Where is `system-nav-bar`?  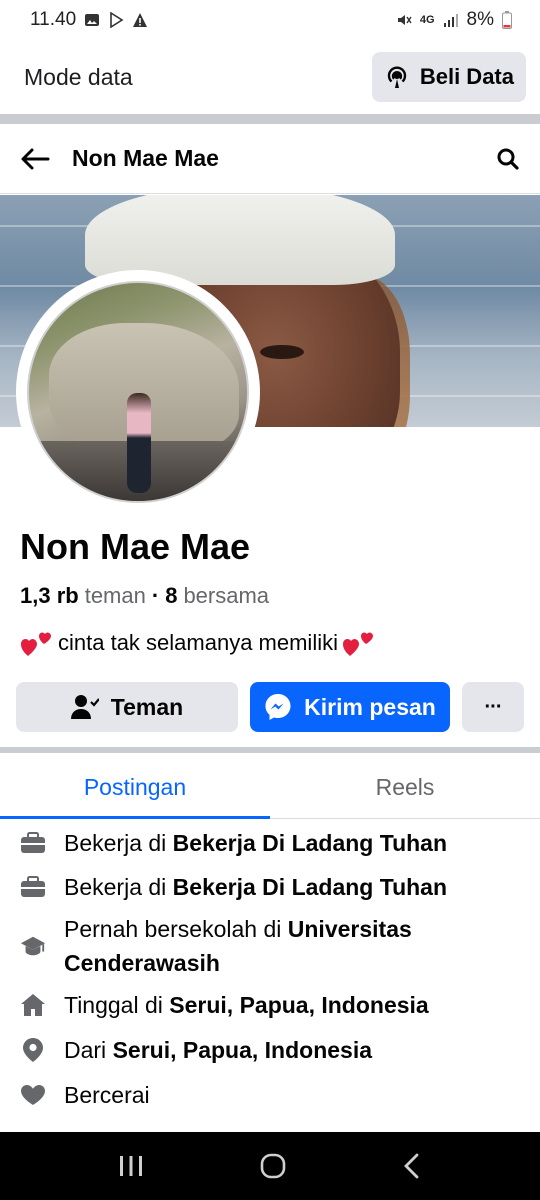
system-nav-bar is located at coordinates (270, 1166).